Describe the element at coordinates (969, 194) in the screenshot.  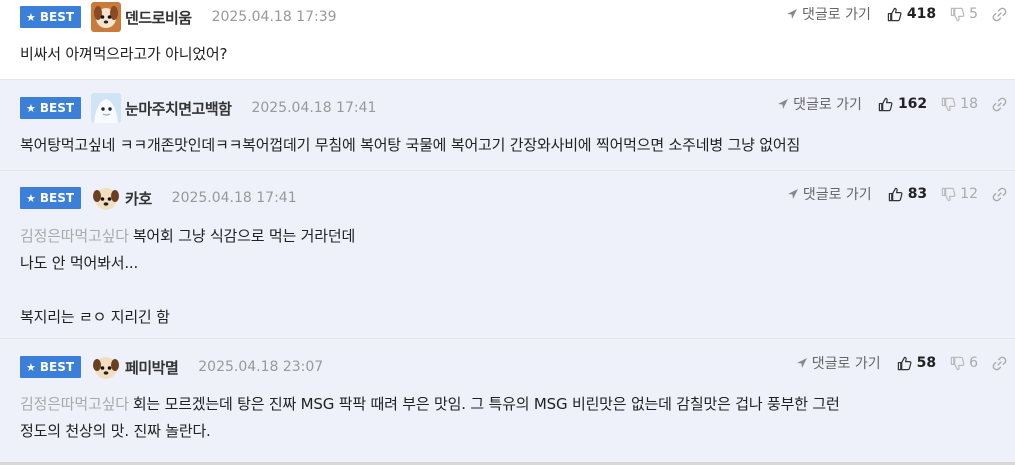
I see `dislike-count: 12` at that location.